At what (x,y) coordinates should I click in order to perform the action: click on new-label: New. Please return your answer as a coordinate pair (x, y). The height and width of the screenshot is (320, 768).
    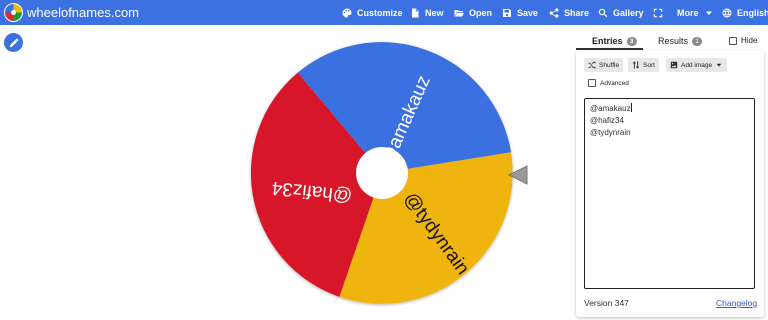
    Looking at the image, I should click on (434, 13).